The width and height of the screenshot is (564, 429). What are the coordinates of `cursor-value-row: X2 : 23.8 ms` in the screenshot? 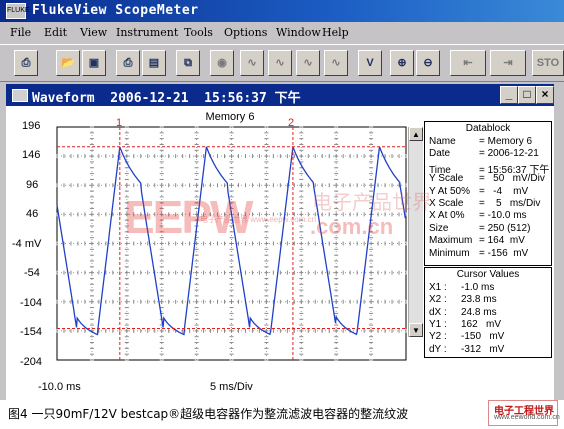 It's located at (463, 299).